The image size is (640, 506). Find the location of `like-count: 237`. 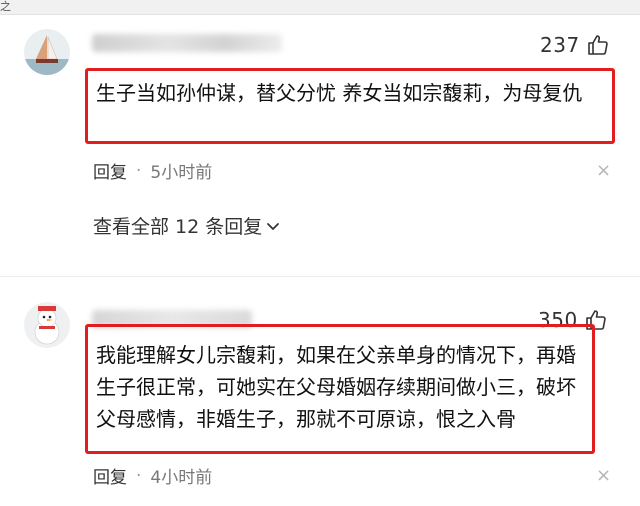

like-count: 237 is located at coordinates (560, 45).